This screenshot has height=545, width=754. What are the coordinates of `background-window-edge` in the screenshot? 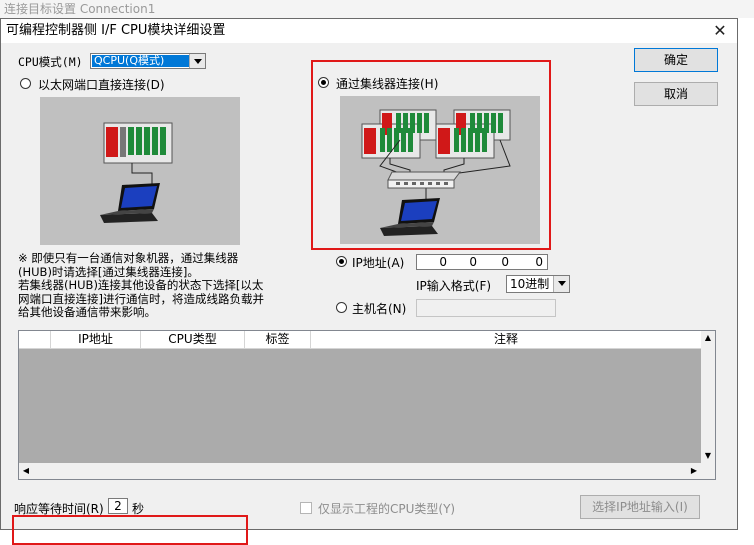 It's located at (746, 274).